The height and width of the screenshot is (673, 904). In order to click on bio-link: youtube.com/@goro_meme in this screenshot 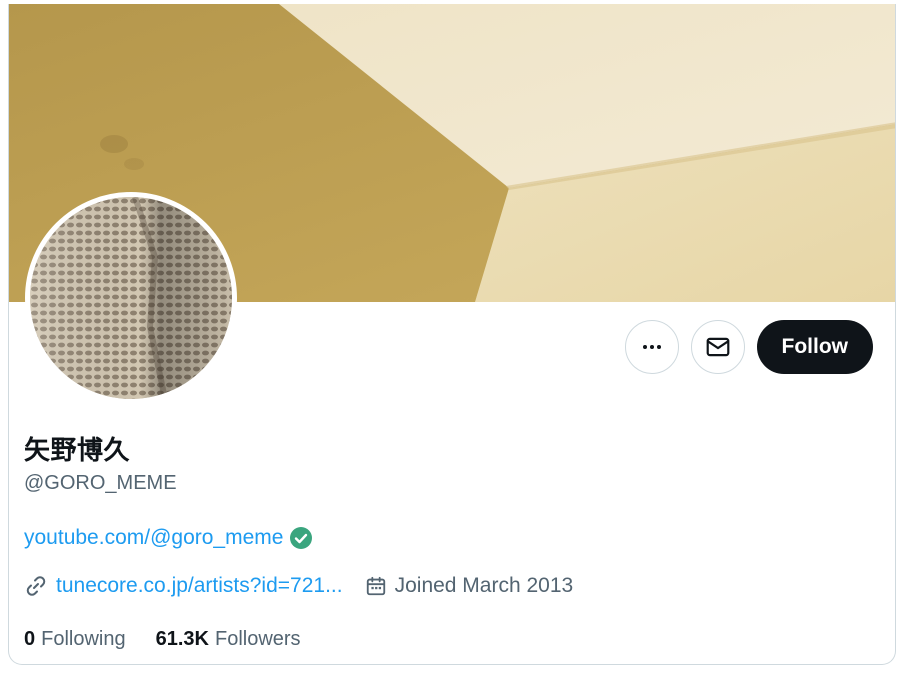, I will do `click(153, 538)`.